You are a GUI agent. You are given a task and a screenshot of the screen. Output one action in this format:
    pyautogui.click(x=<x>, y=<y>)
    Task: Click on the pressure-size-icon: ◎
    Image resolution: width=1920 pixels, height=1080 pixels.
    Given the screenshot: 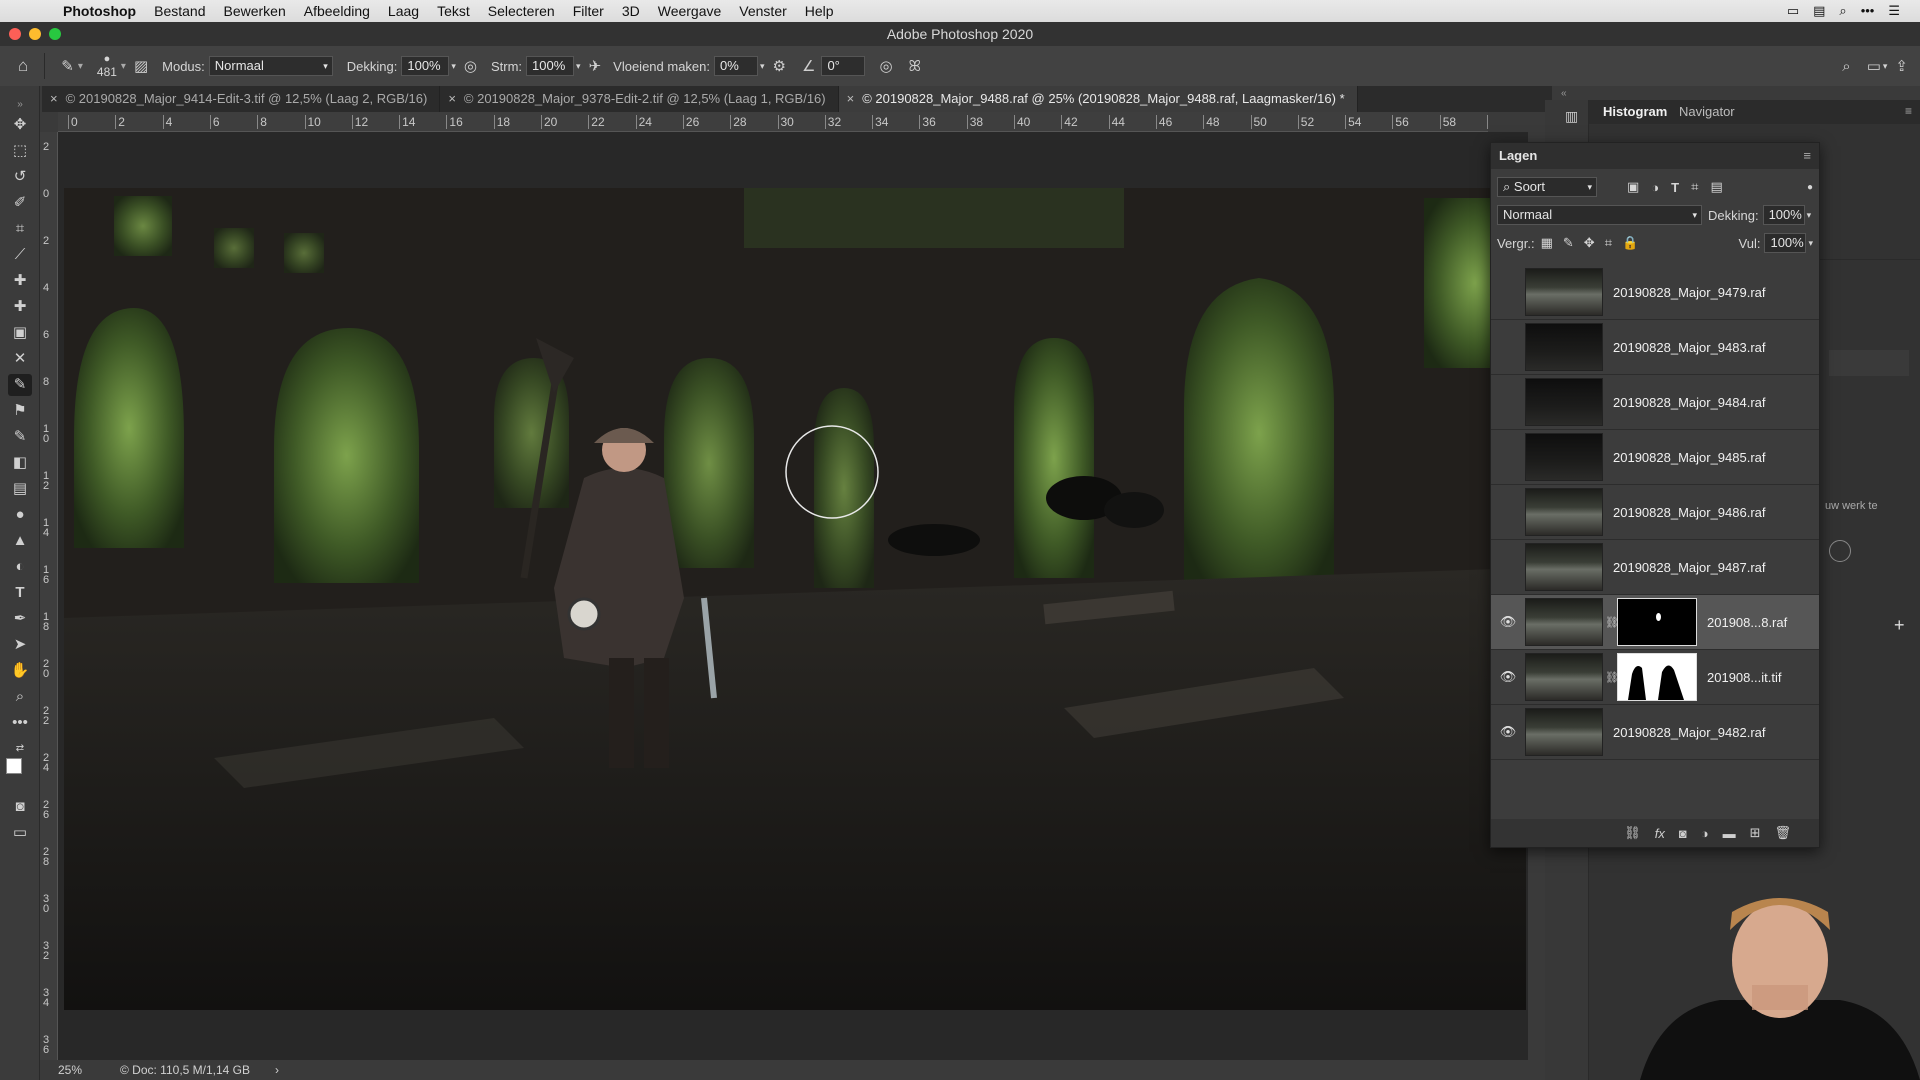 What is the action you would take?
    pyautogui.click(x=885, y=66)
    